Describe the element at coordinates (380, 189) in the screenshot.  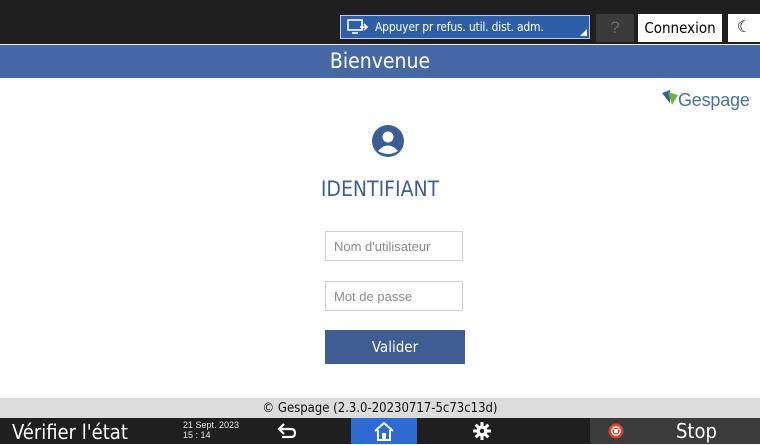
I see `form-title: IDENTIFIANT` at that location.